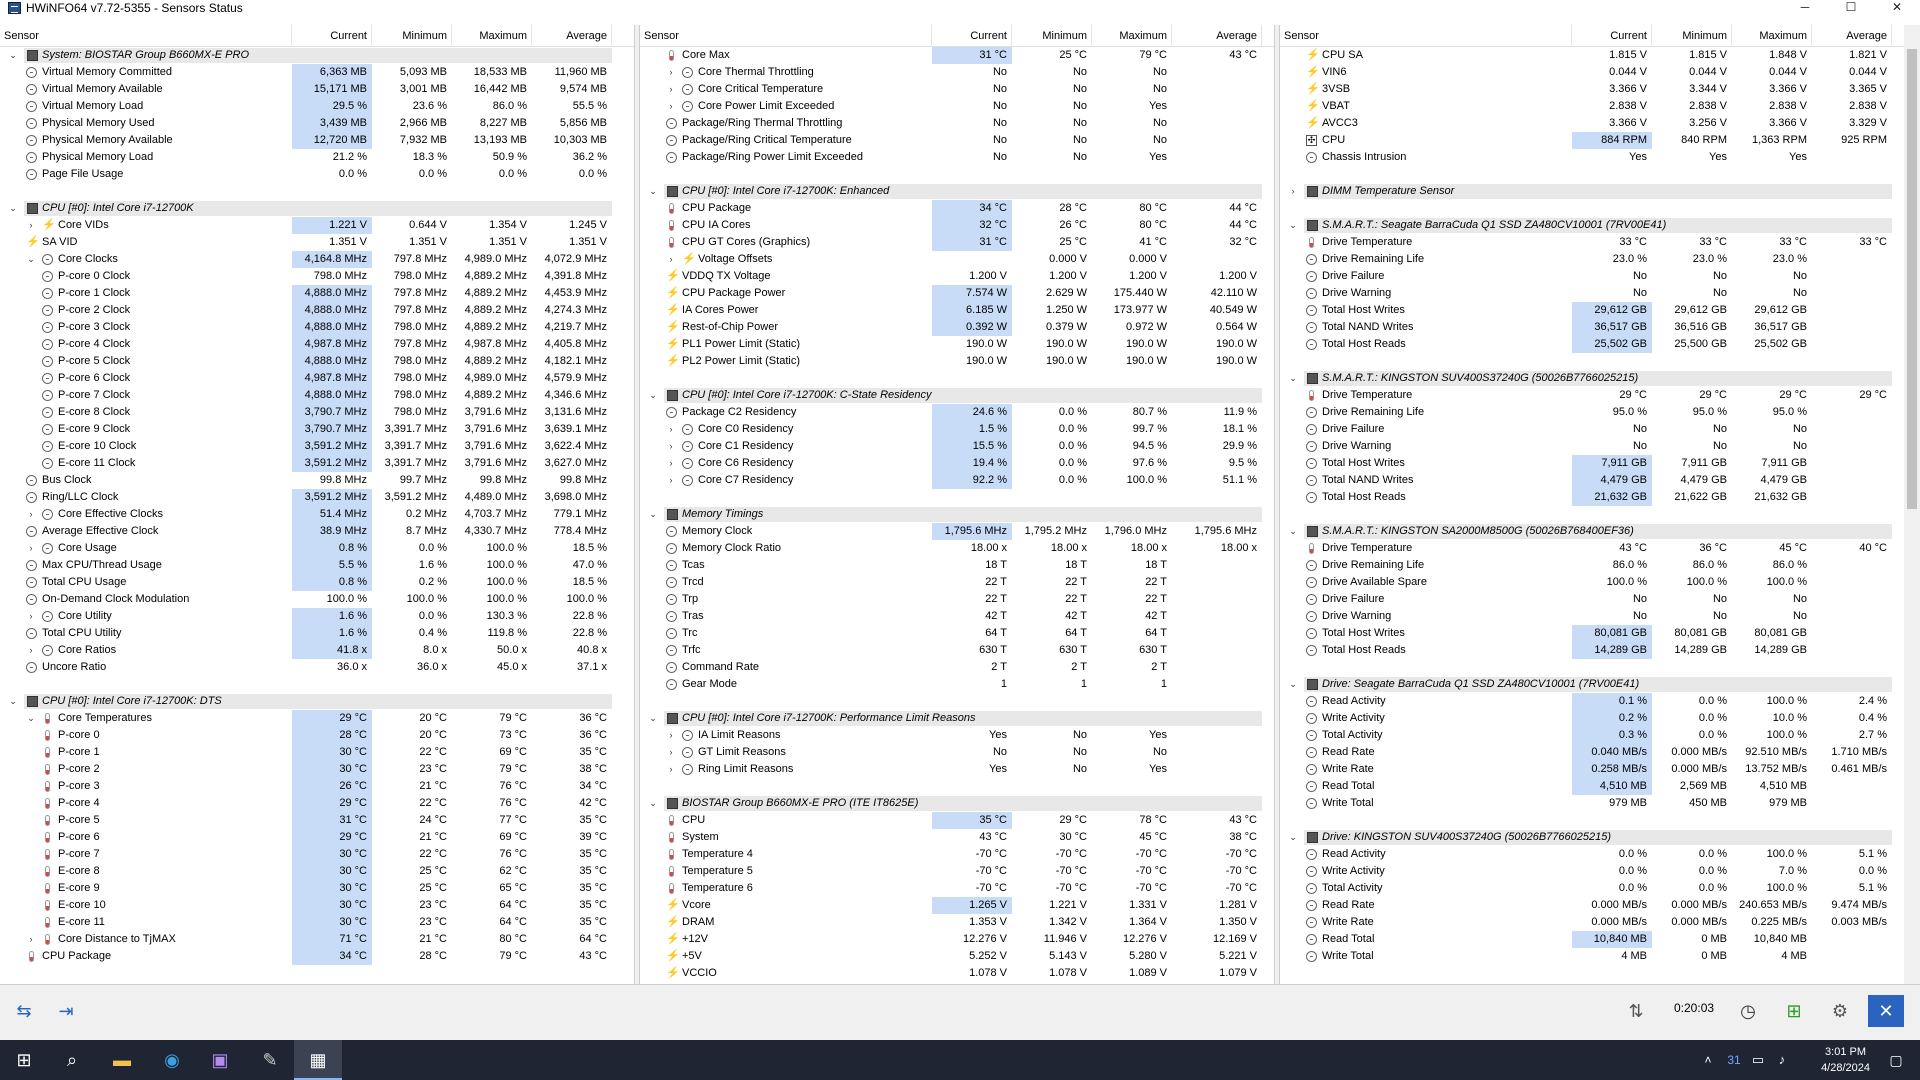 Image resolution: width=1920 pixels, height=1080 pixels. I want to click on notifications-icon: ▢, so click(1896, 1060).